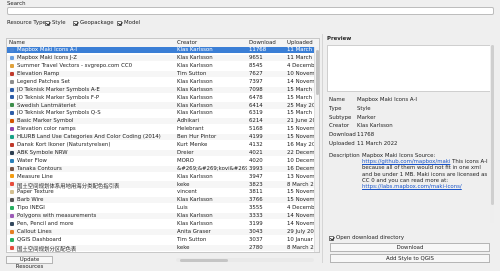 The image size is (500, 271). Describe the element at coordinates (163, 200) in the screenshot. I see `table-row: Barb Wire Klas Karlsson 3766 15 Novemb` at that location.